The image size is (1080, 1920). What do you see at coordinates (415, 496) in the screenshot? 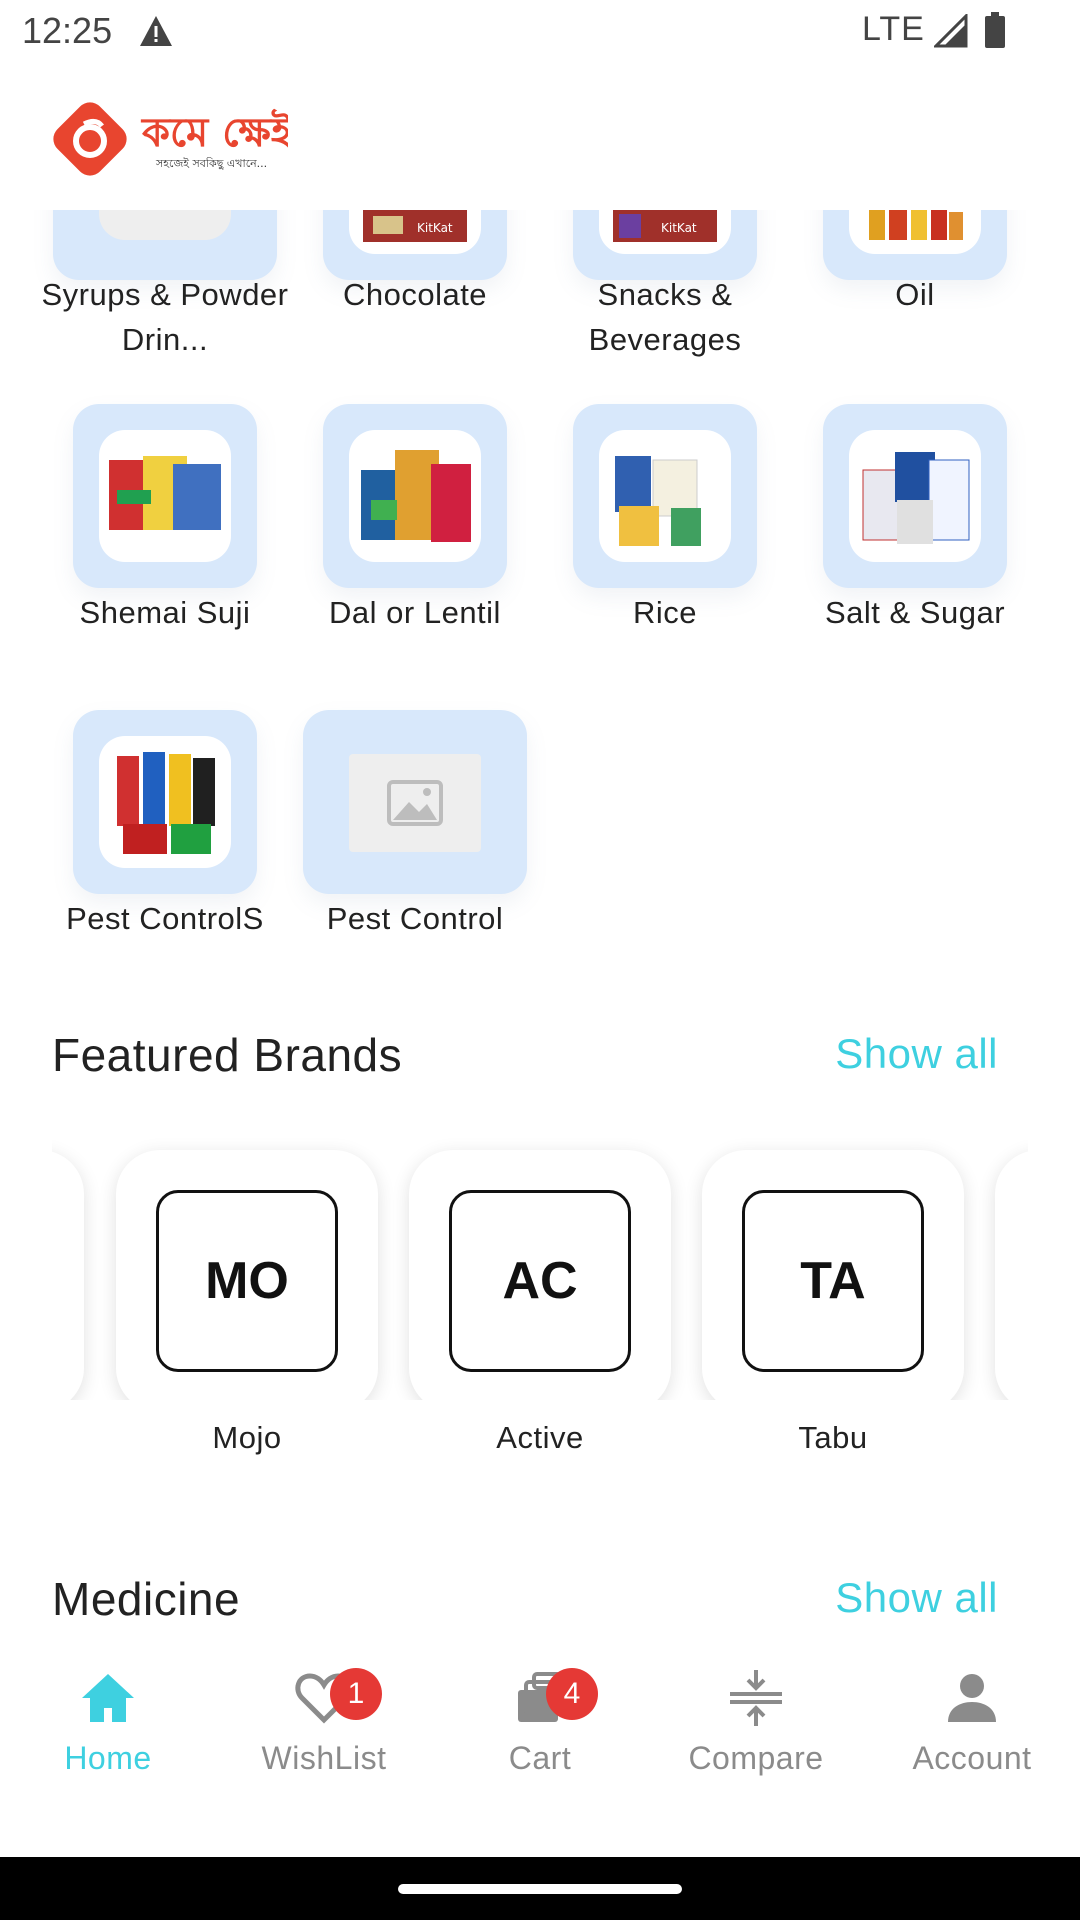
I see `dal-lentil-image` at bounding box center [415, 496].